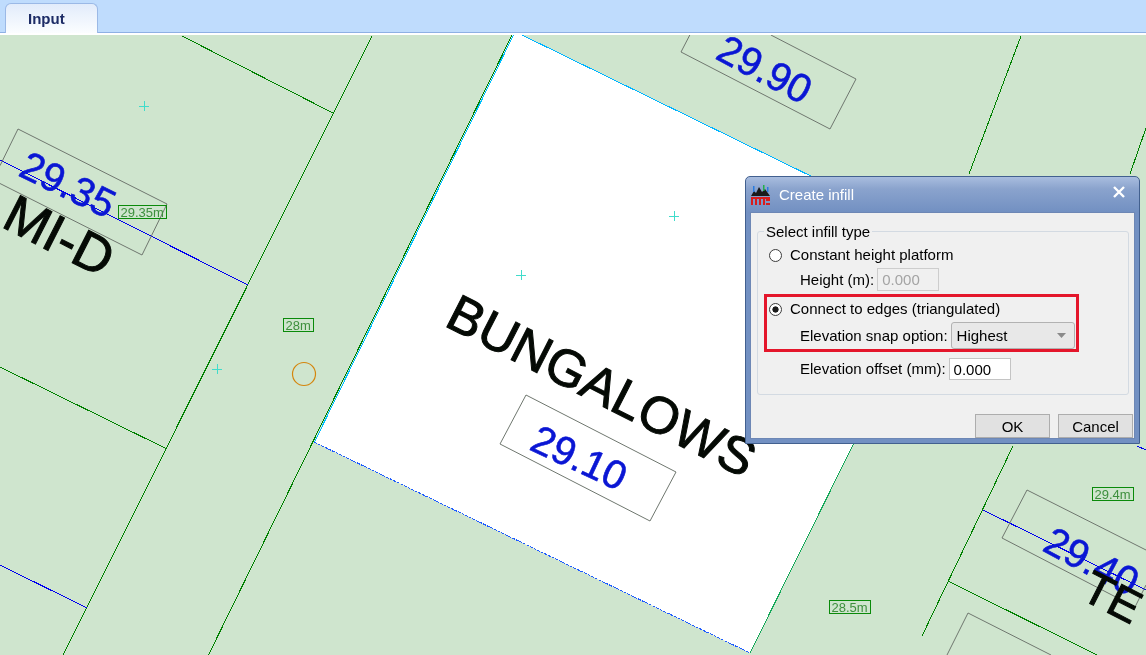  Describe the element at coordinates (1012, 335) in the screenshot. I see `dropdown: Highest` at that location.